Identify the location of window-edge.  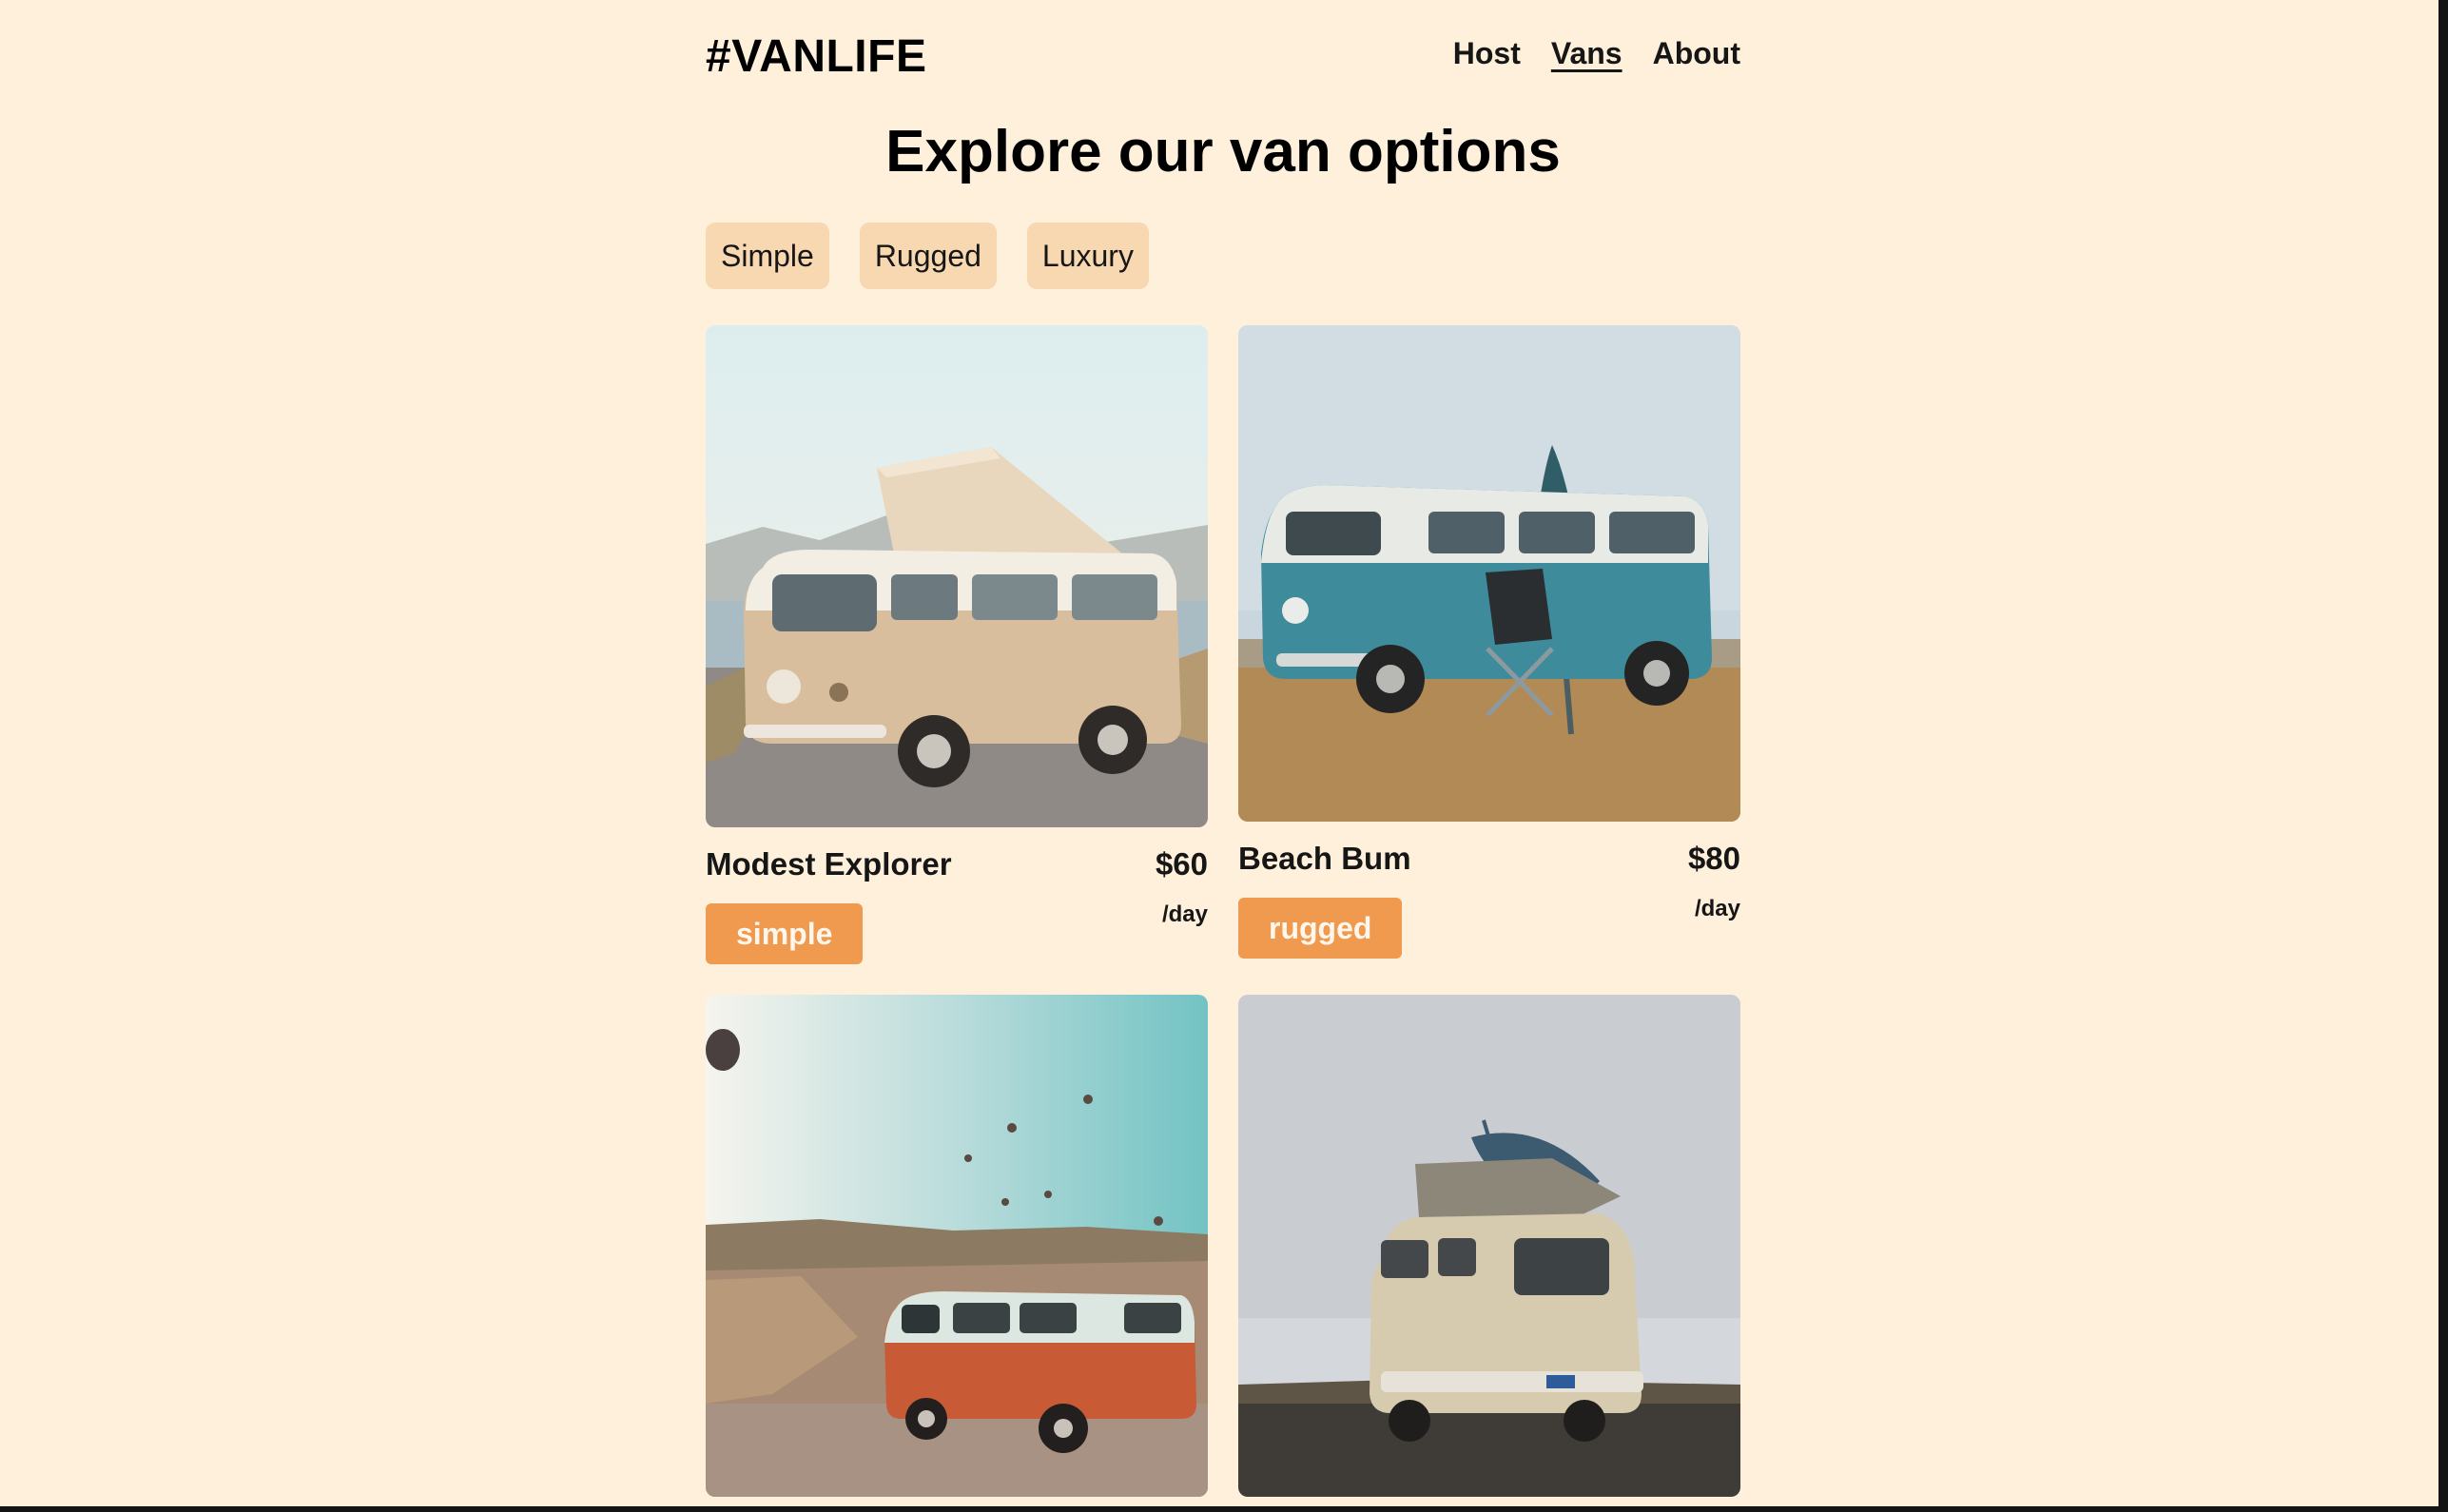
(2443, 756).